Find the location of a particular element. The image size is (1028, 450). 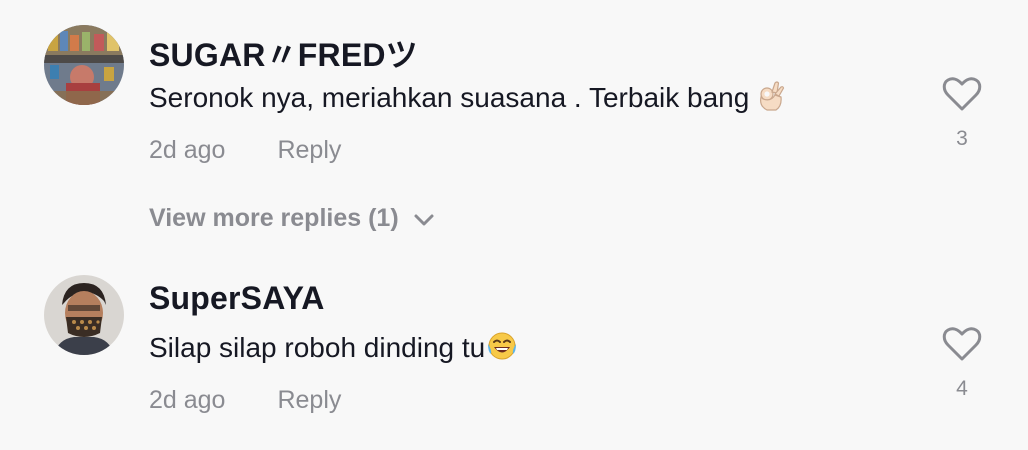

comment-text: Silap silap roboh dinding tu is located at coordinates (333, 349).